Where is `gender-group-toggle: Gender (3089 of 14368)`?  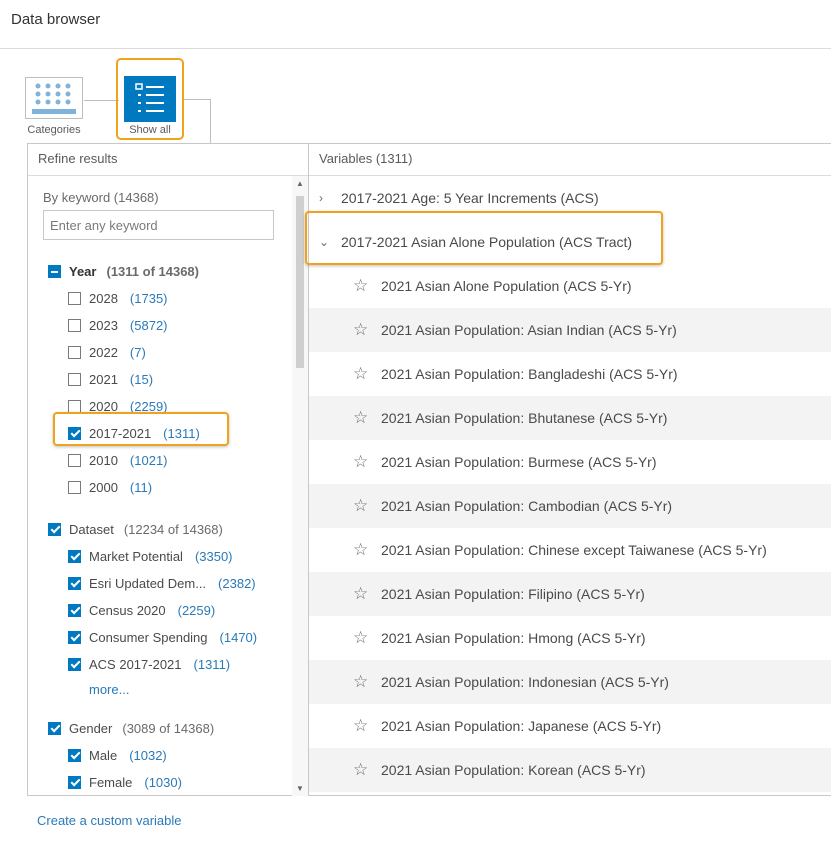 gender-group-toggle: Gender (3089 of 14368) is located at coordinates (131, 728).